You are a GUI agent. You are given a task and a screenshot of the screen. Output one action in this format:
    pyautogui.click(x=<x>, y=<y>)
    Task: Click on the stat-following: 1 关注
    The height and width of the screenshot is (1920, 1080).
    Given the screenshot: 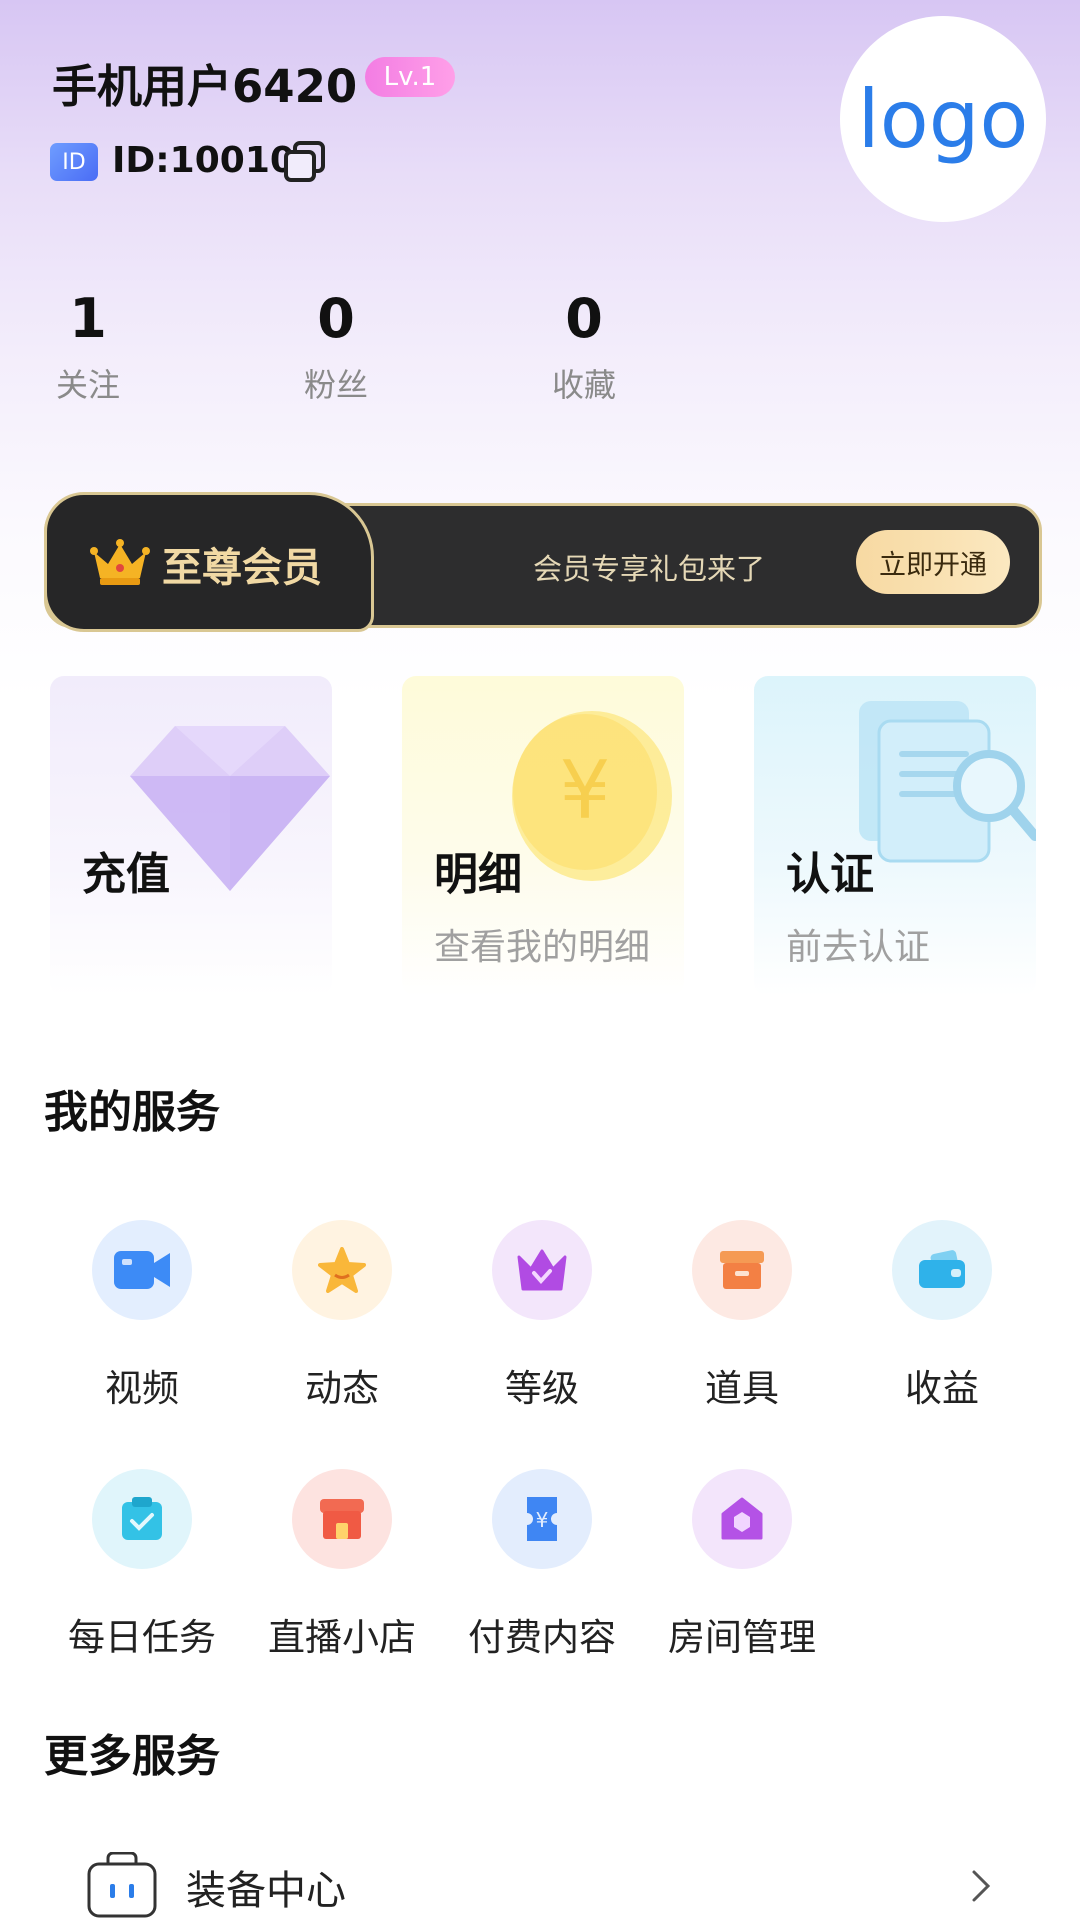 What is the action you would take?
    pyautogui.click(x=88, y=346)
    